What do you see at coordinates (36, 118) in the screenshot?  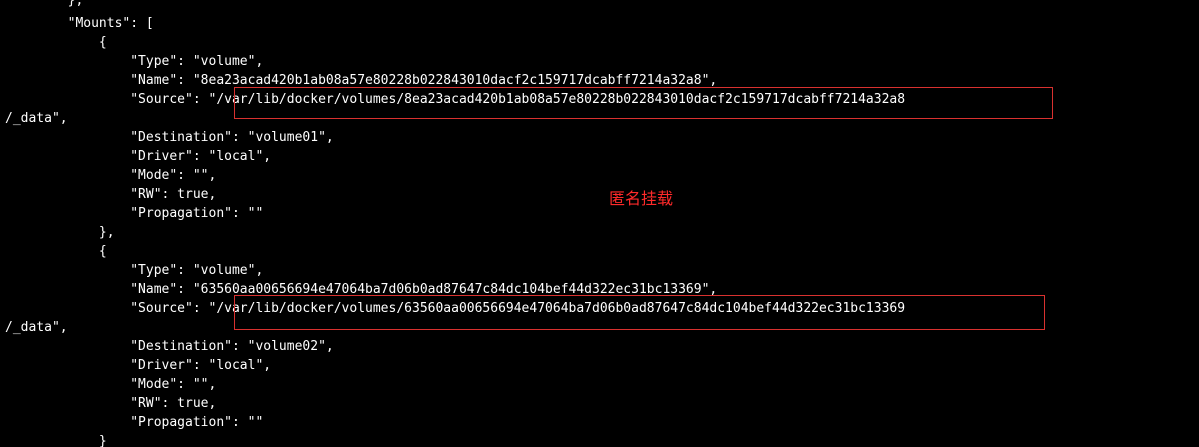 I see `json-line-mount1-source-wrap: /_data",` at bounding box center [36, 118].